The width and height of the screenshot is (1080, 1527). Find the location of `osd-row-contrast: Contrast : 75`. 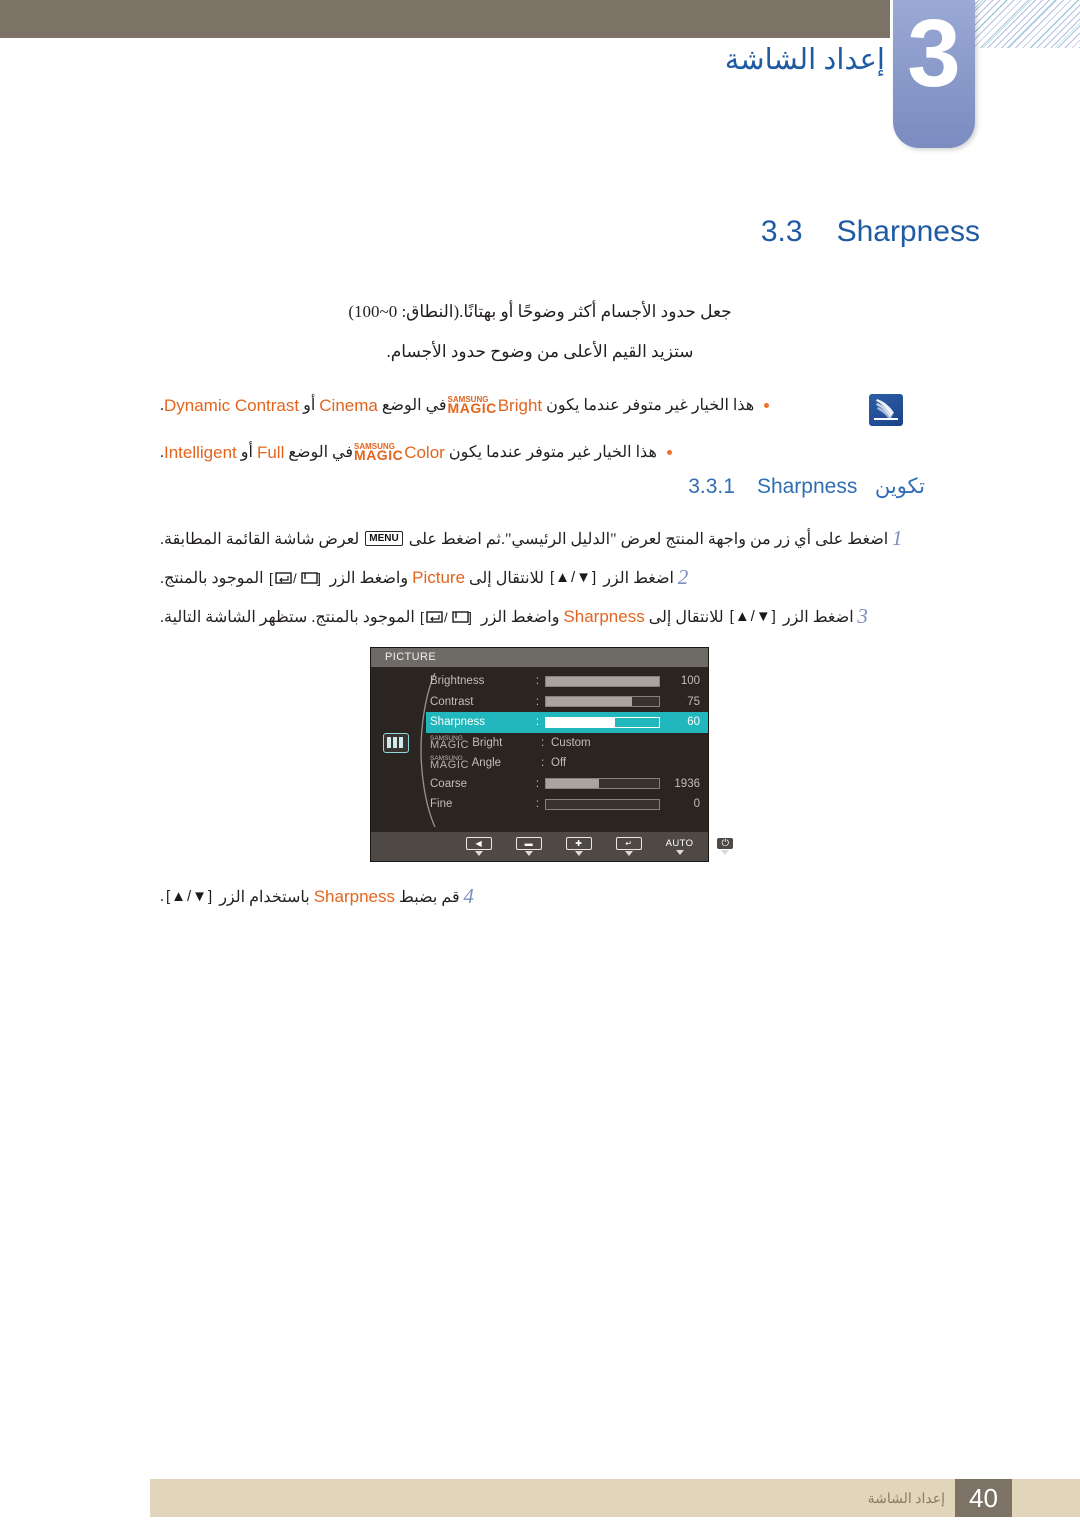

osd-row-contrast: Contrast : 75 is located at coordinates (567, 702).